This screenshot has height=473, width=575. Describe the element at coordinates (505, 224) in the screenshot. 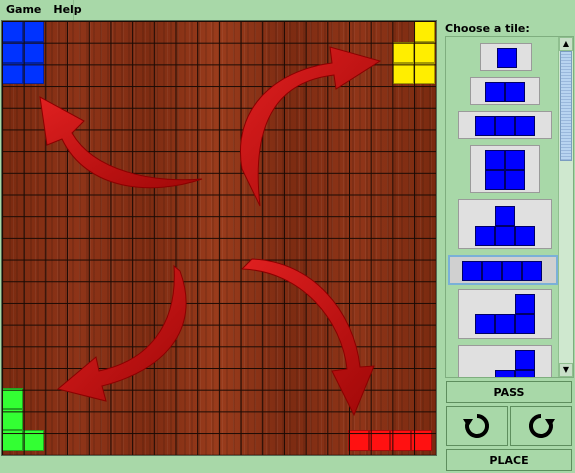

I see `tile-tetromino-t` at that location.